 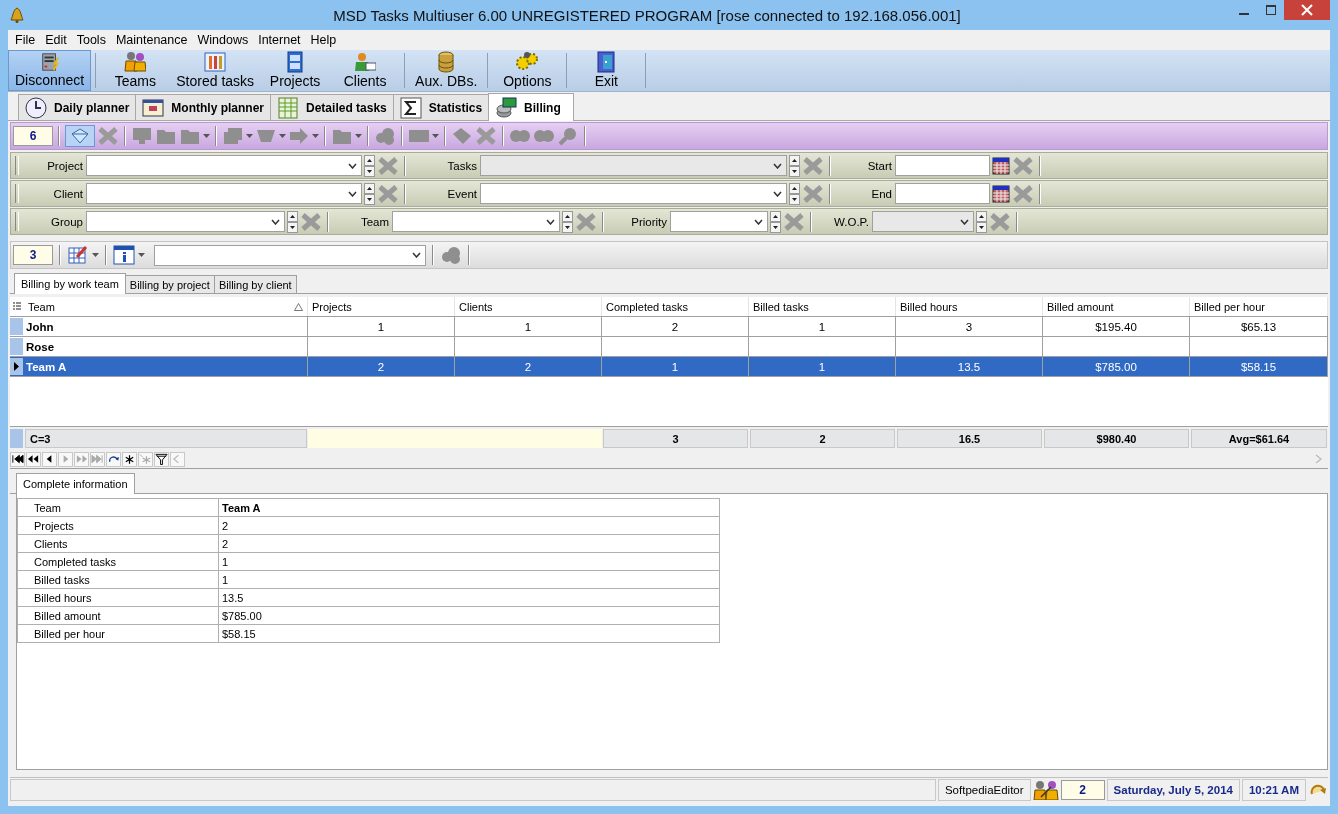 I want to click on field-label: Project, so click(x=65, y=165).